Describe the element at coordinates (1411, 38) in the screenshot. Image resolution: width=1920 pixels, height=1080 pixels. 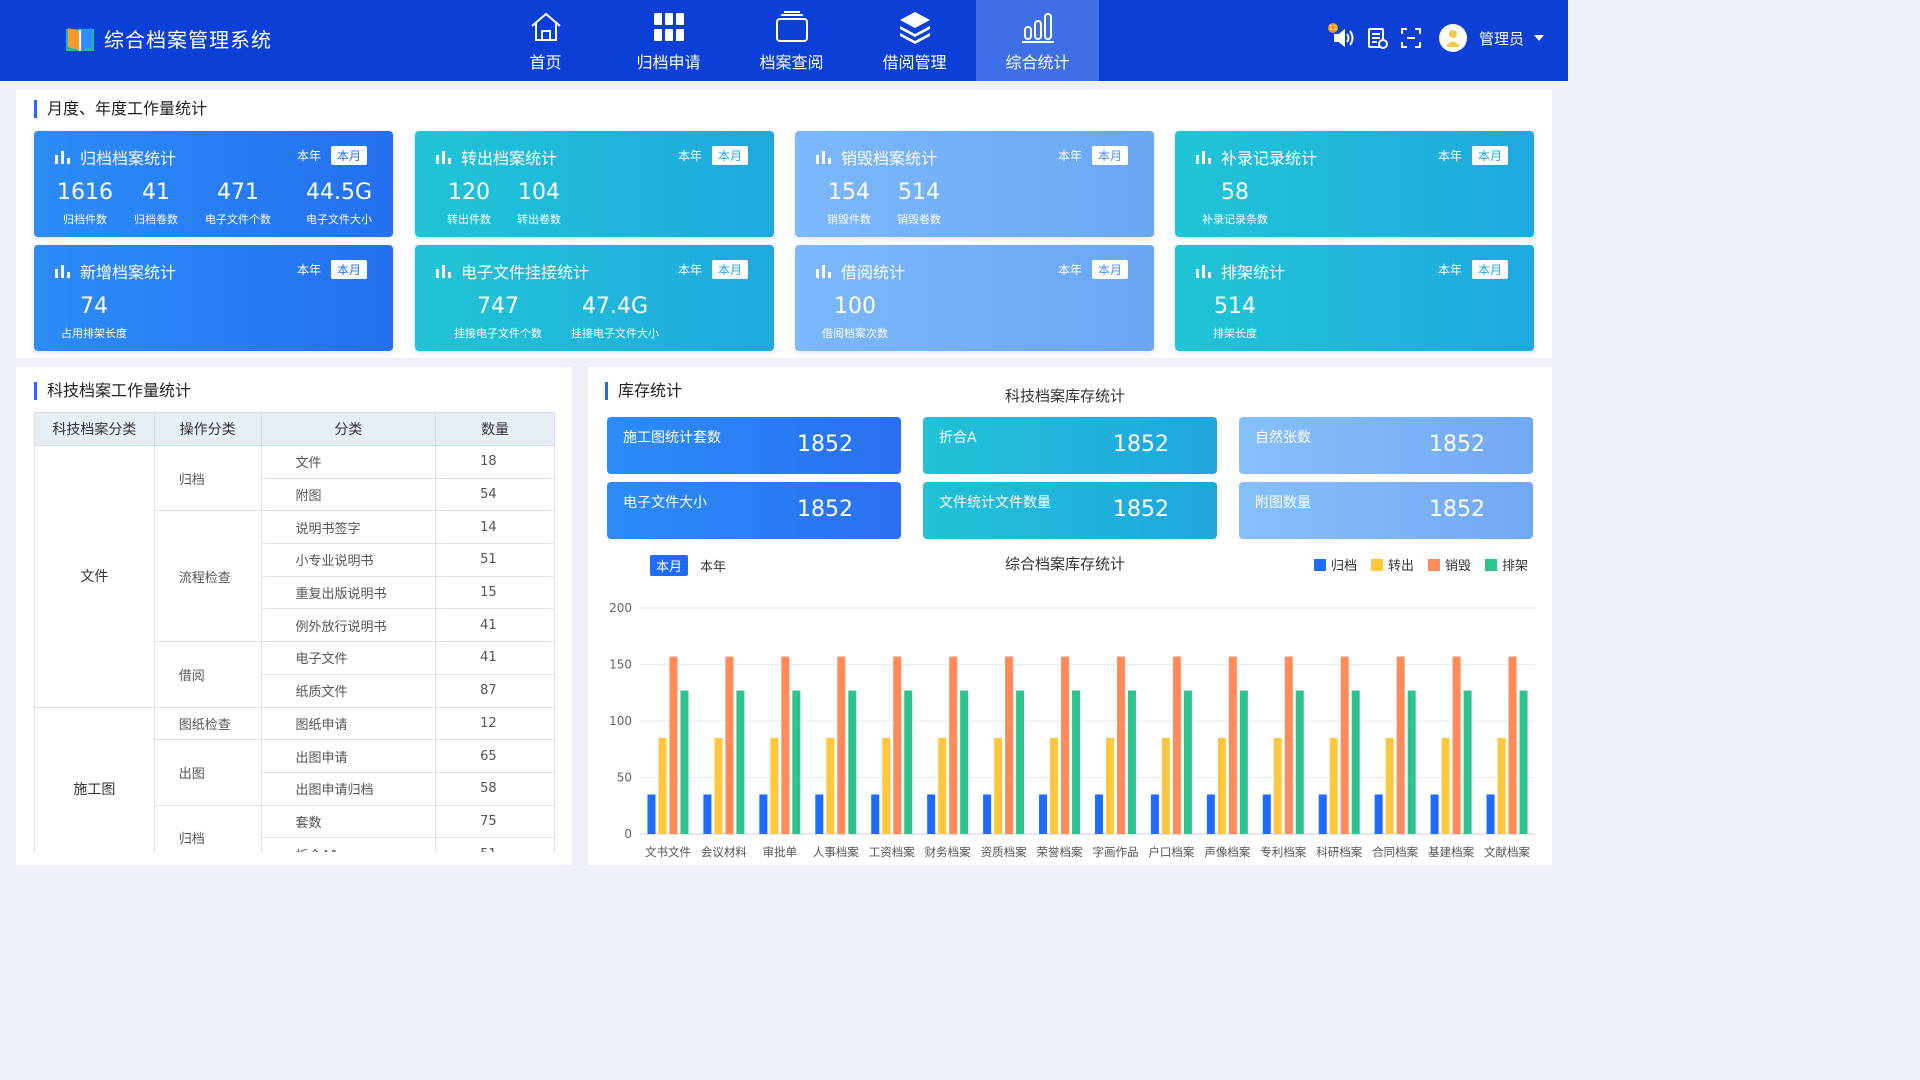
I see `scan-button` at that location.